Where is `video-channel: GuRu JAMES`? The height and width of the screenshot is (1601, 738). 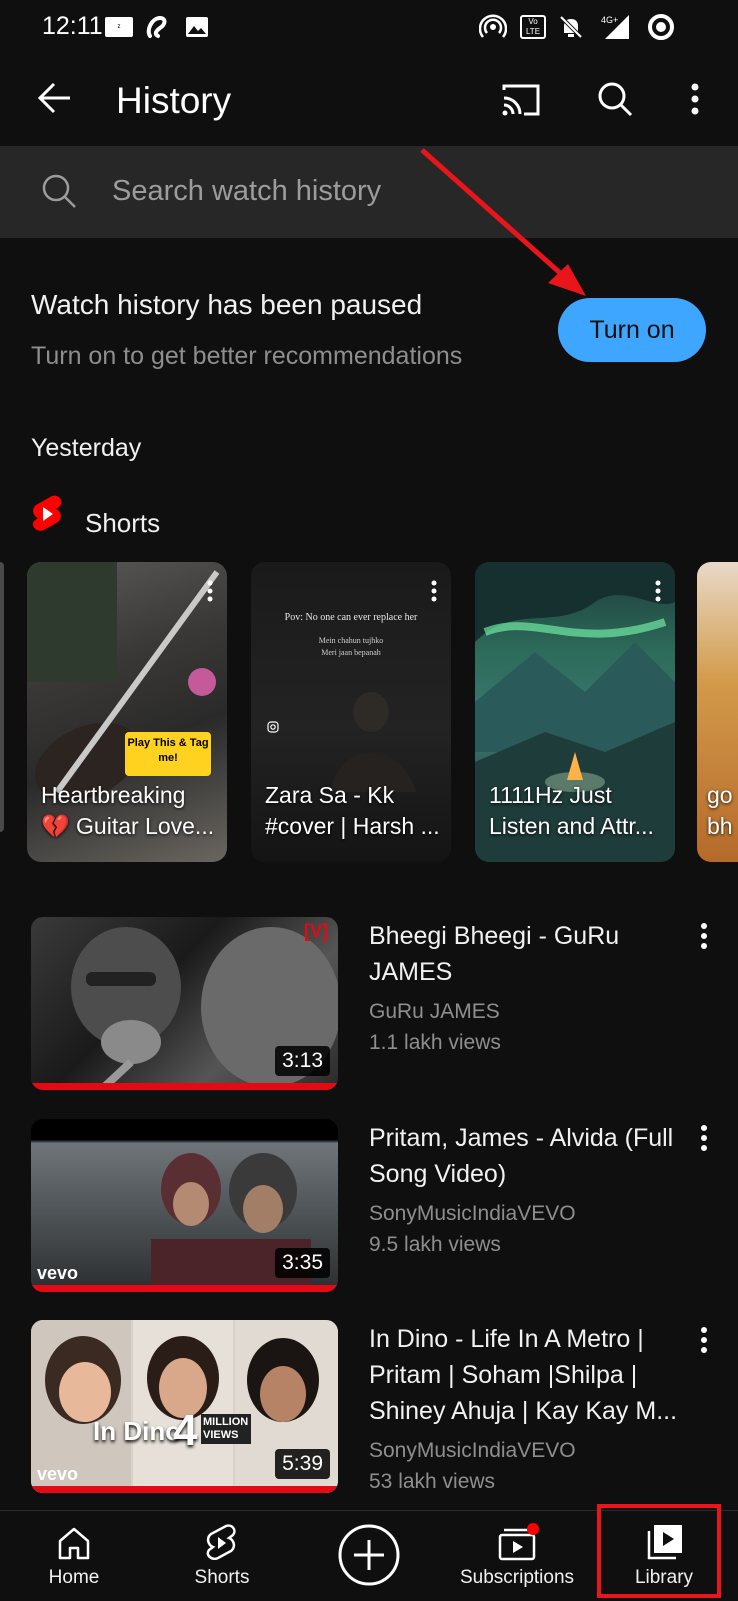 video-channel: GuRu JAMES is located at coordinates (434, 1011).